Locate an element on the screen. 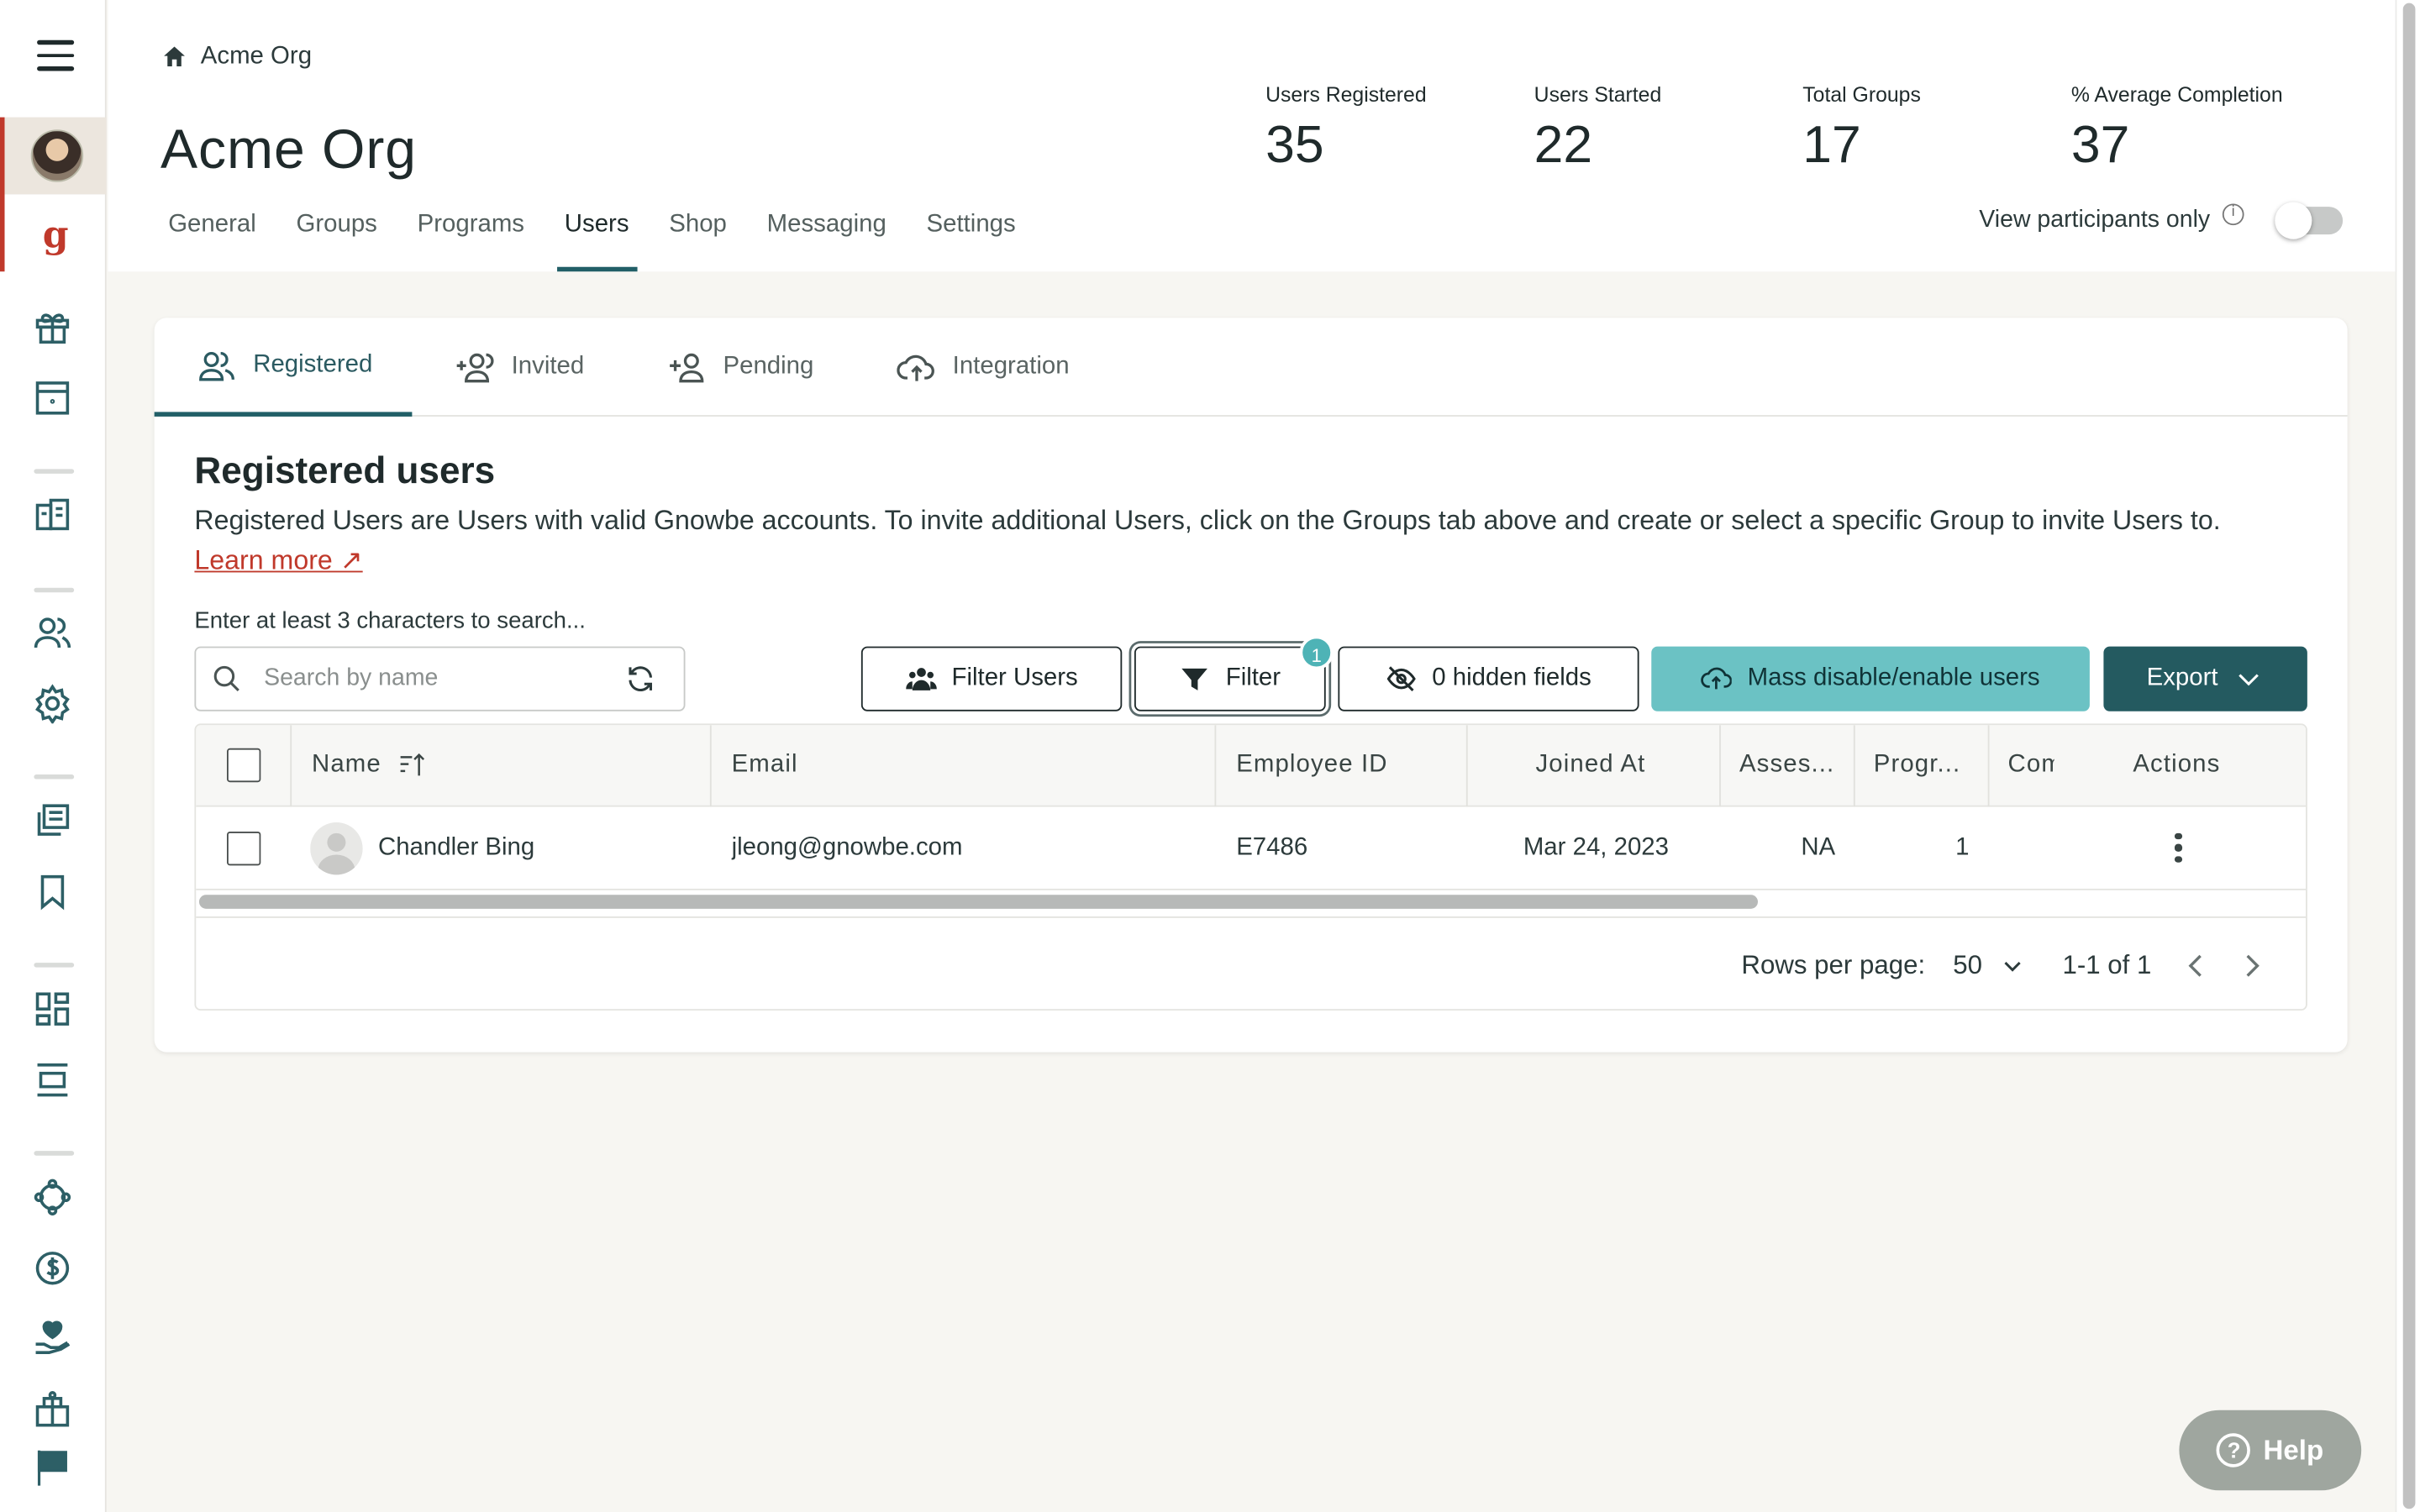 The width and height of the screenshot is (2420, 1512). gift-box-icon is located at coordinates (53, 1410).